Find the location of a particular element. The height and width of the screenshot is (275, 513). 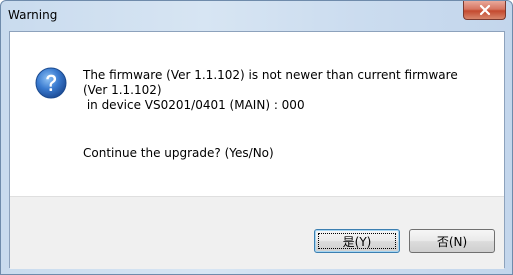

yes-button: 是(Y) is located at coordinates (357, 241).